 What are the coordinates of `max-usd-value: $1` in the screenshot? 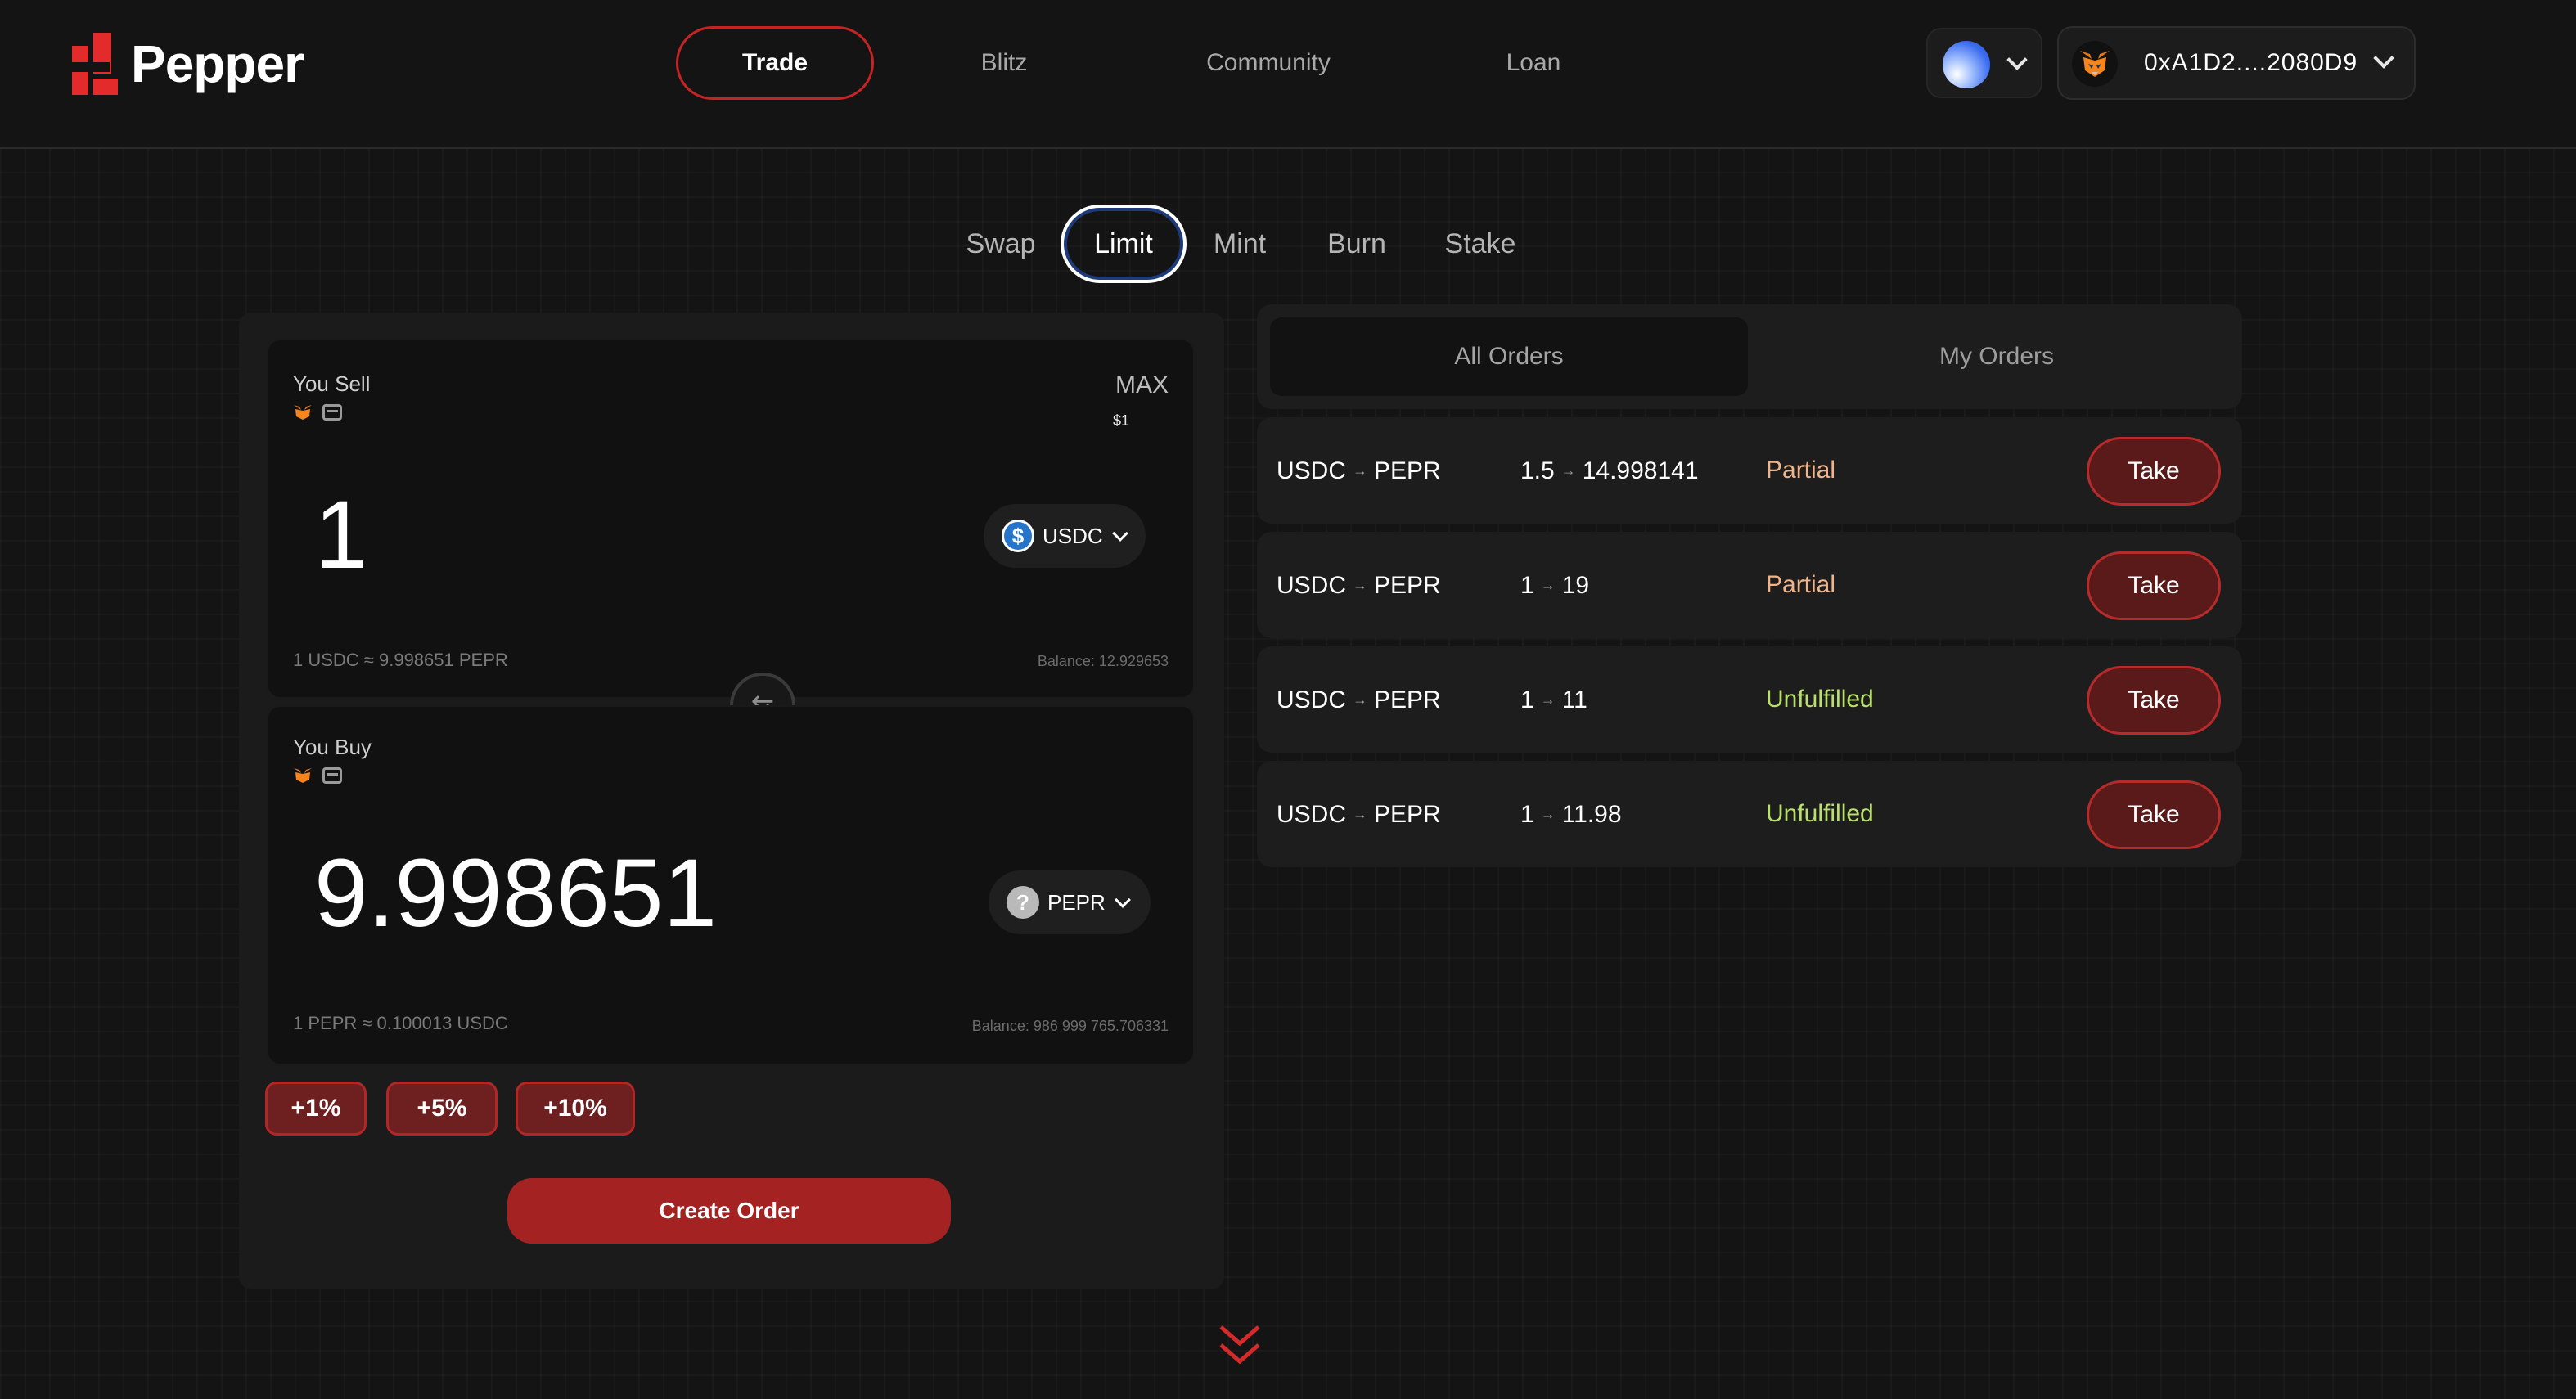 It's located at (1120, 421).